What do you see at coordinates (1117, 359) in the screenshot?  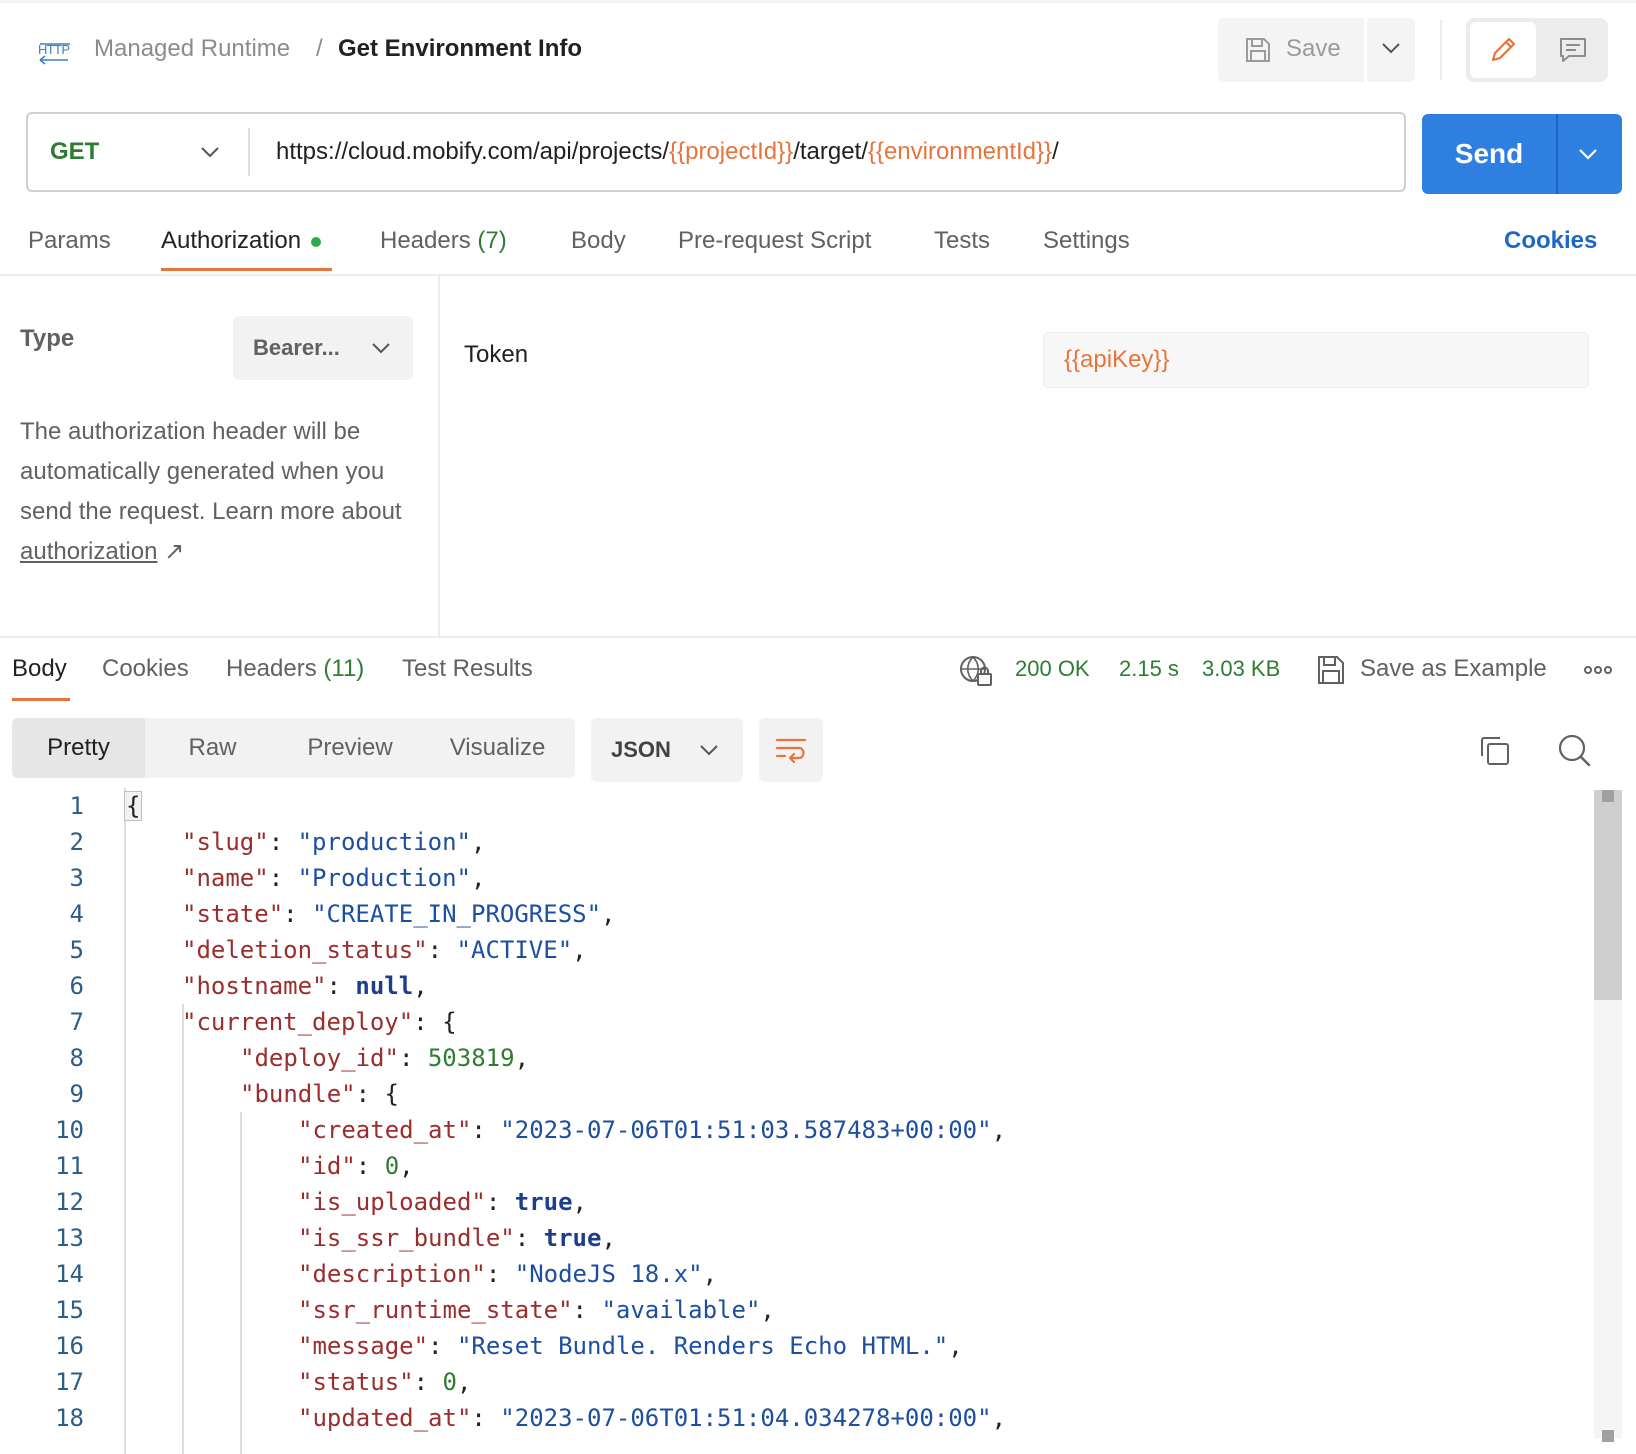 I see `token-value: {{apiKey}}` at bounding box center [1117, 359].